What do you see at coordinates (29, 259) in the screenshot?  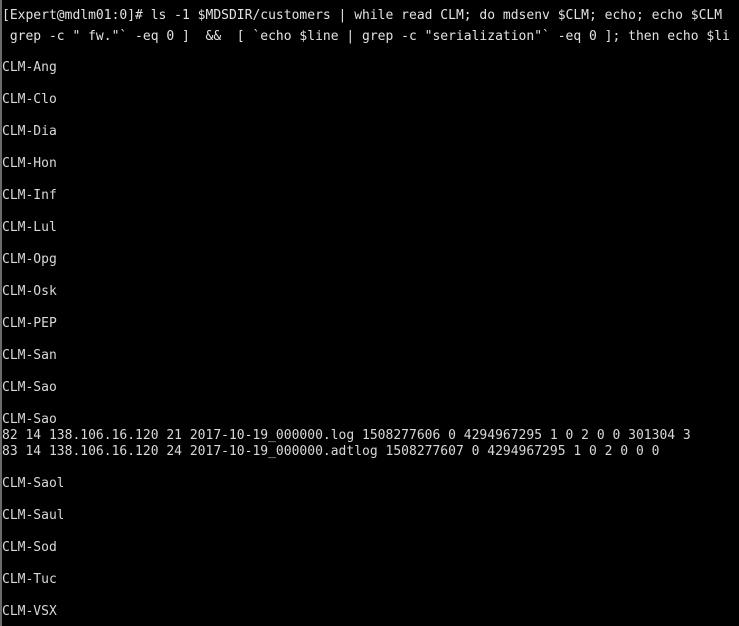 I see `list-item: CLM-Opg` at bounding box center [29, 259].